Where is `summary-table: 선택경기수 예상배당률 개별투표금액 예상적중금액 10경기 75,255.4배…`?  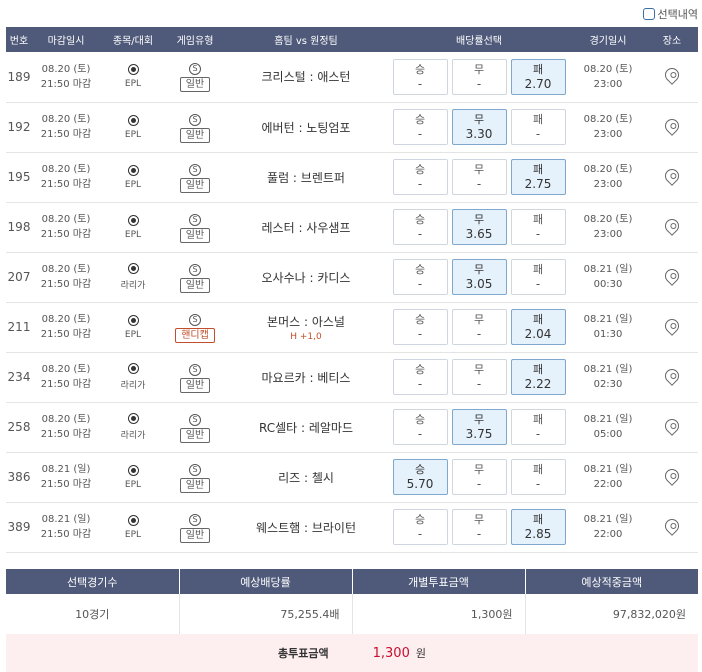 summary-table: 선택경기수 예상배당률 개별투표금액 예상적중금액 10경기 75,255.4배… is located at coordinates (352, 602).